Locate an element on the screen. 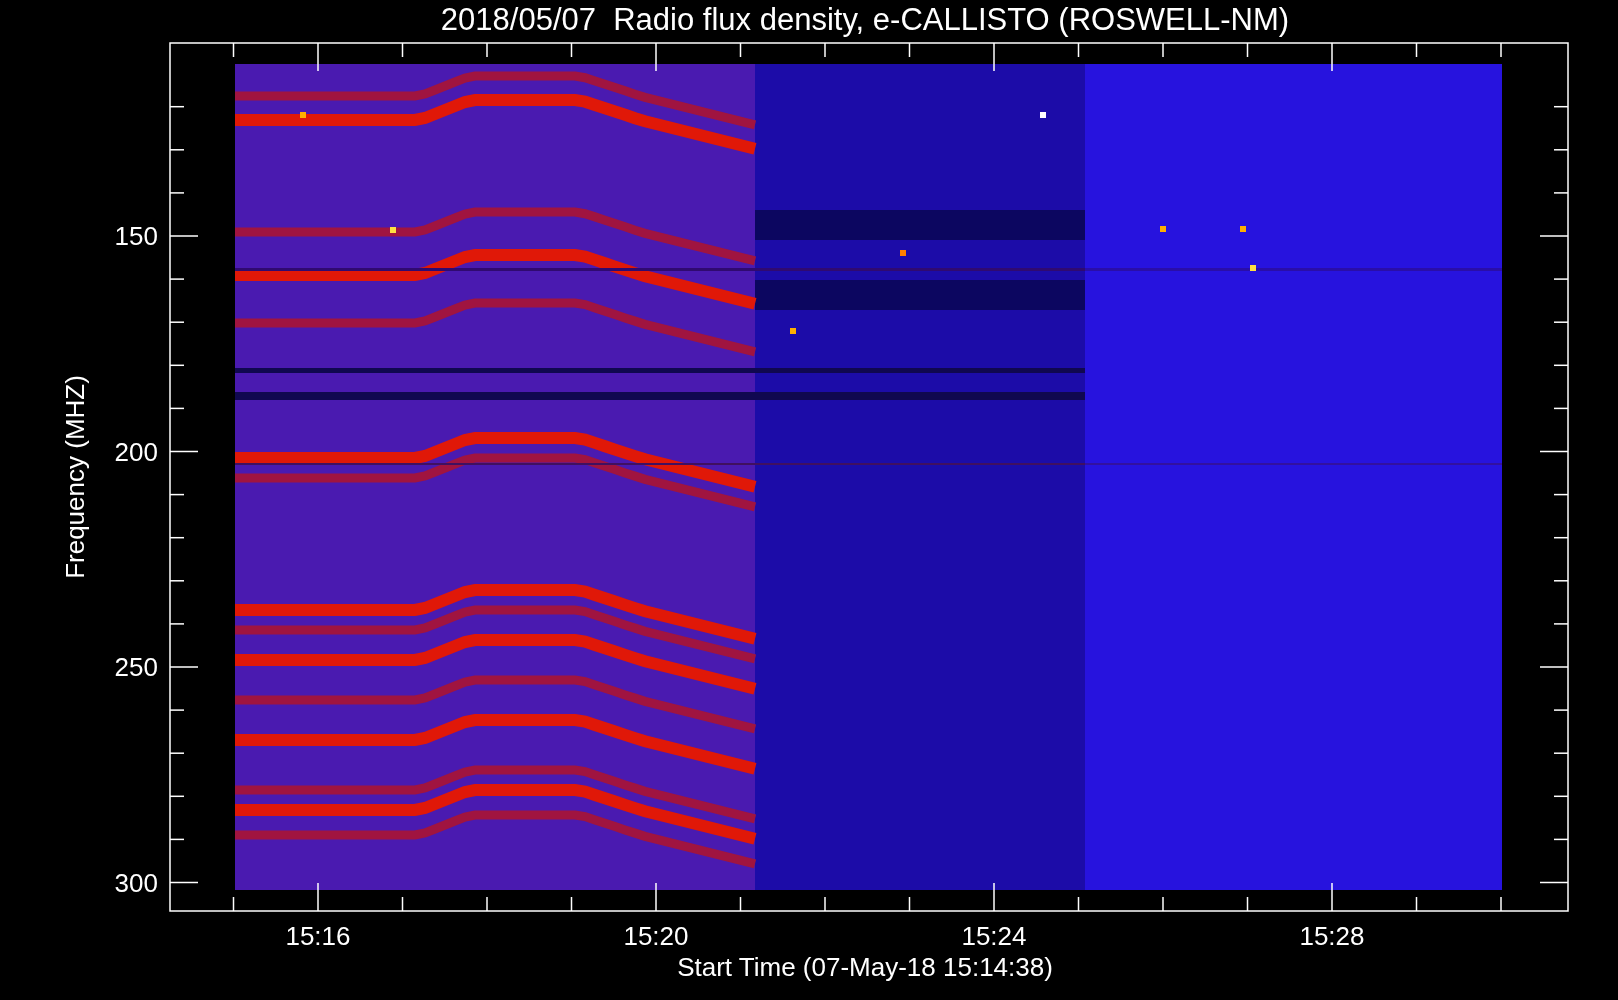 This screenshot has width=1618, height=1000. x-tick-label: 15:16 is located at coordinates (318, 936).